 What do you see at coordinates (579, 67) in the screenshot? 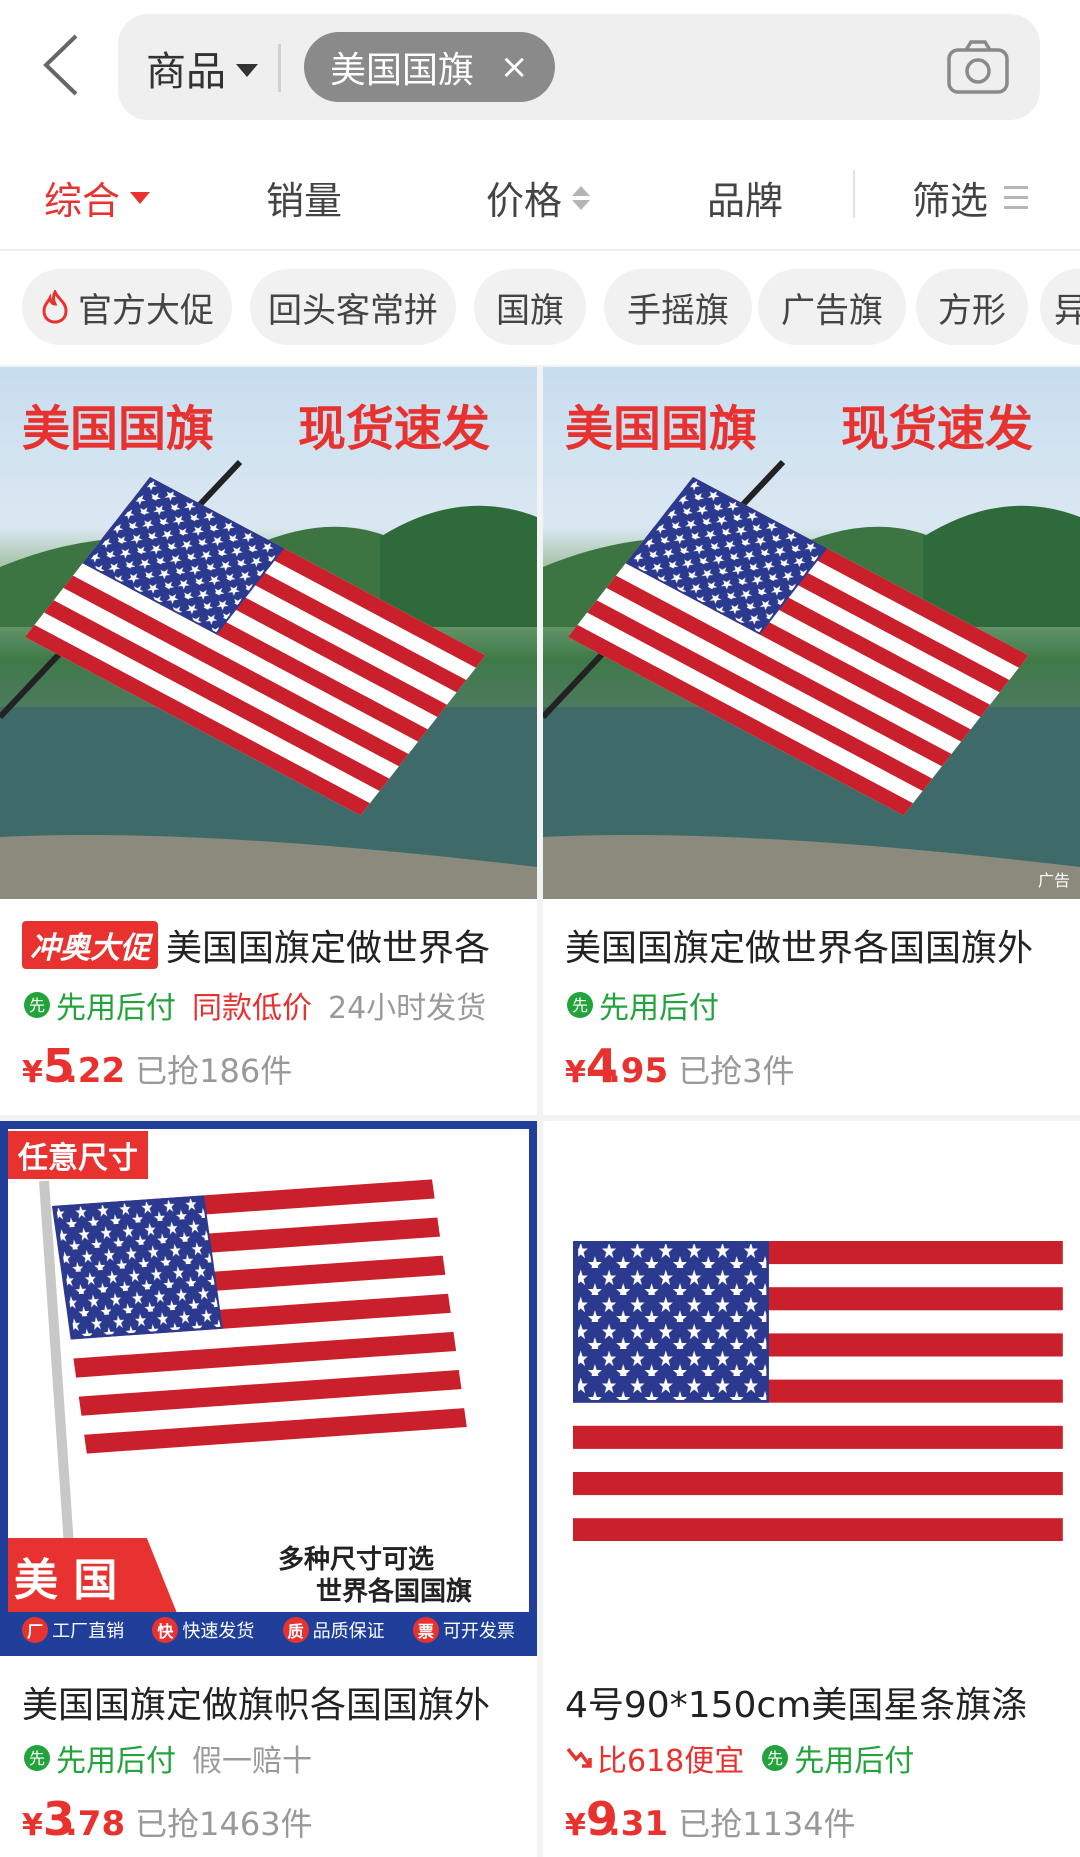
I see `search-bar: 商品 美国国旗 ×` at bounding box center [579, 67].